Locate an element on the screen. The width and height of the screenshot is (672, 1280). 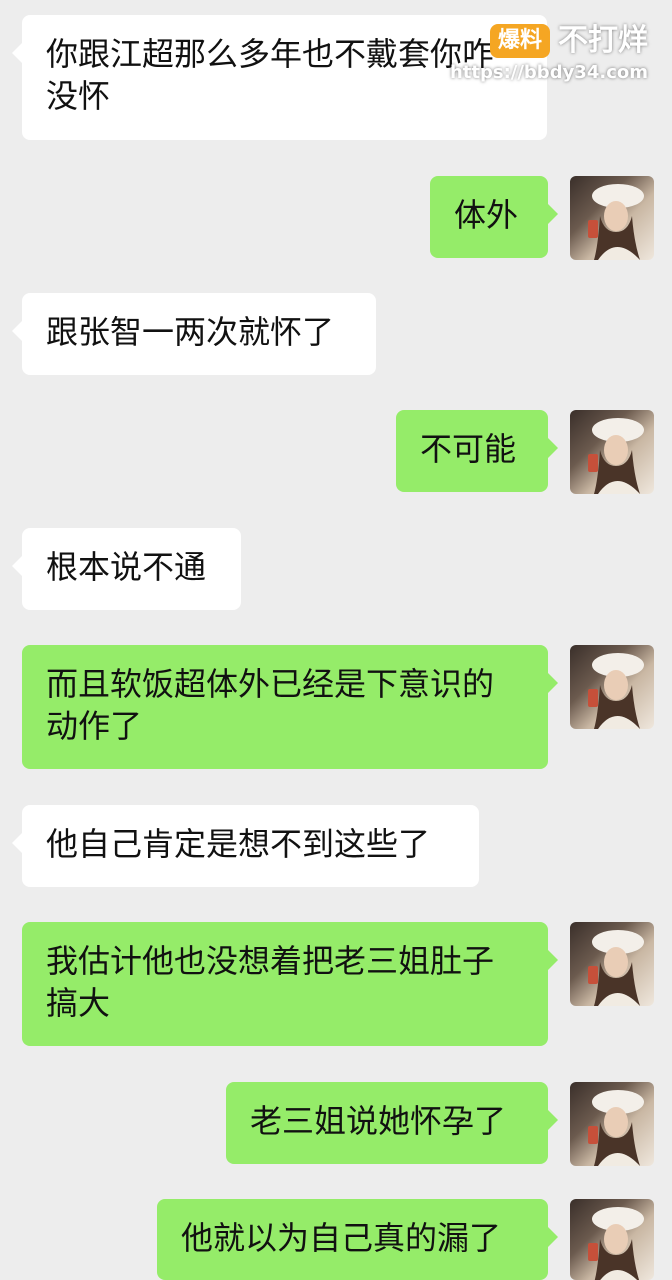
message-bubble-outgoing: 他就以为自己真的漏了 is located at coordinates (357, 1239).